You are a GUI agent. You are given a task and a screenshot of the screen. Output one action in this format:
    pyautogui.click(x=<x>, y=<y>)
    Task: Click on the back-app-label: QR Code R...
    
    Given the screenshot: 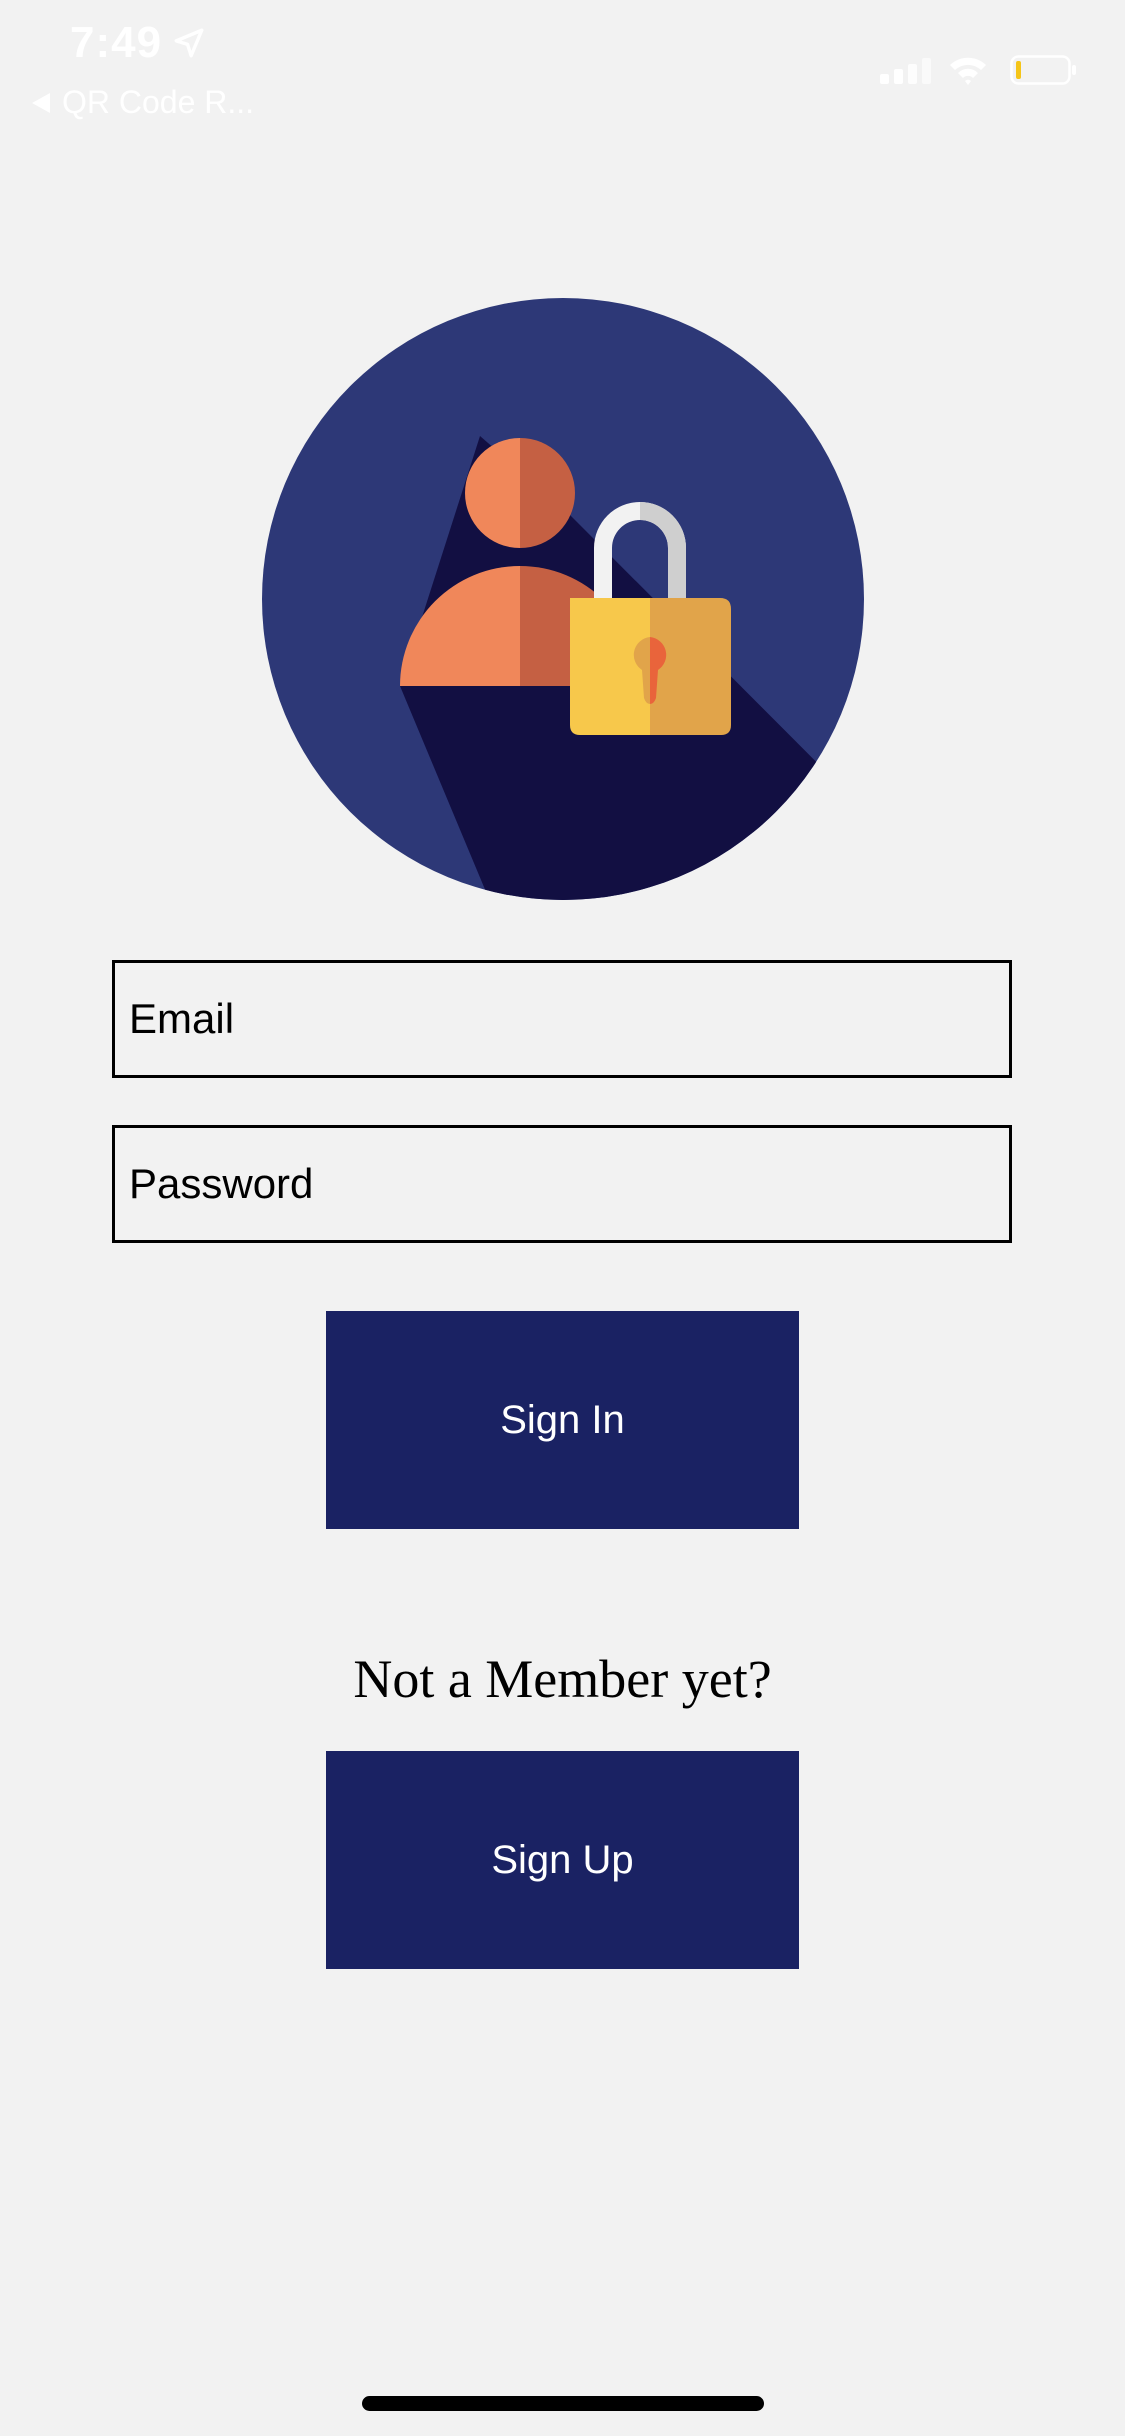 What is the action you would take?
    pyautogui.click(x=158, y=102)
    